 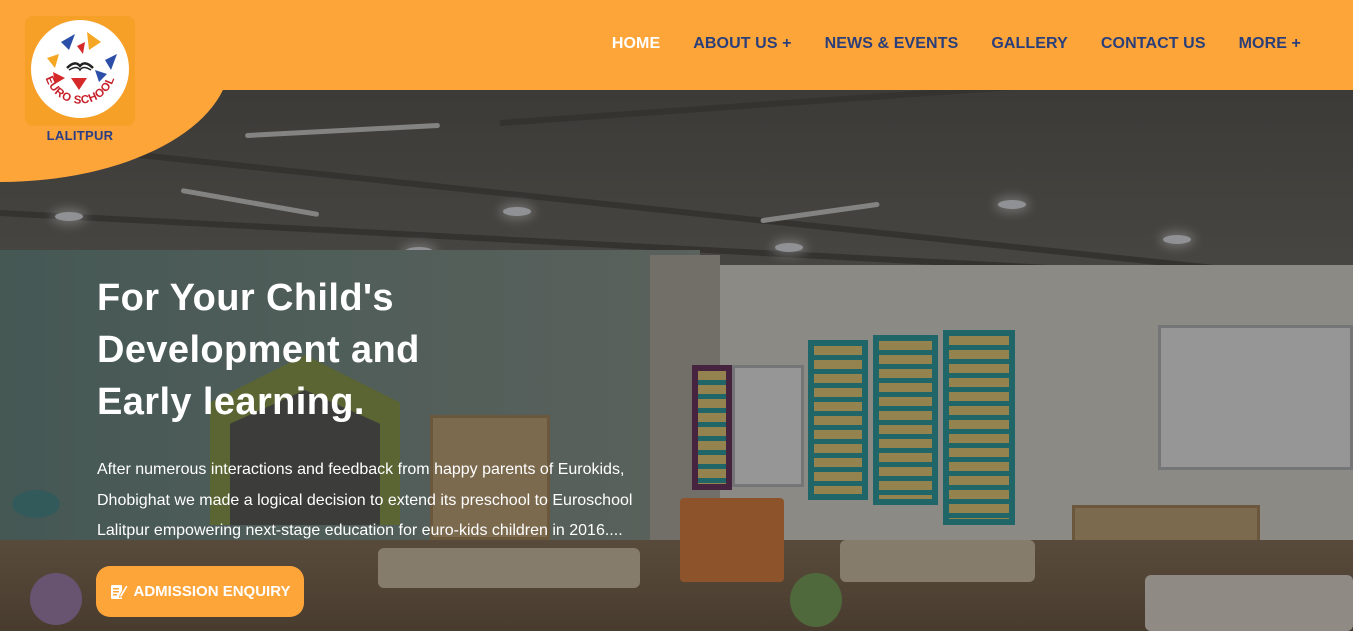 I want to click on school-logo: EURO SCHOOL, so click(x=80, y=71).